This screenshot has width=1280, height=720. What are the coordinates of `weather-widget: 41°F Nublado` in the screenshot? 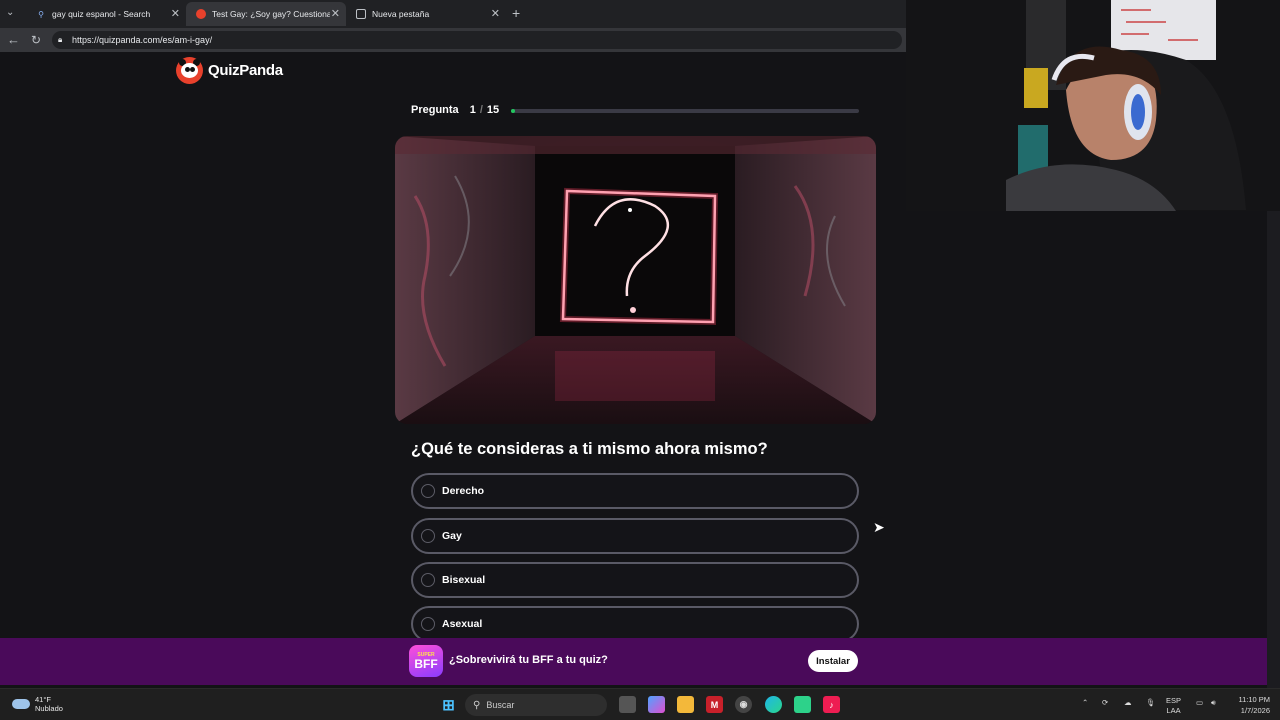 It's located at (37, 704).